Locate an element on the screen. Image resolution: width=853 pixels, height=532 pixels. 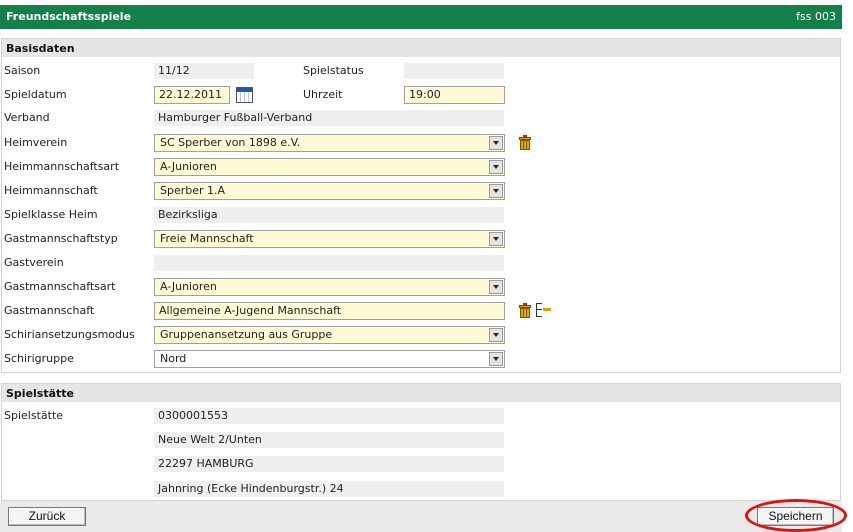
calendar-icon is located at coordinates (244, 95).